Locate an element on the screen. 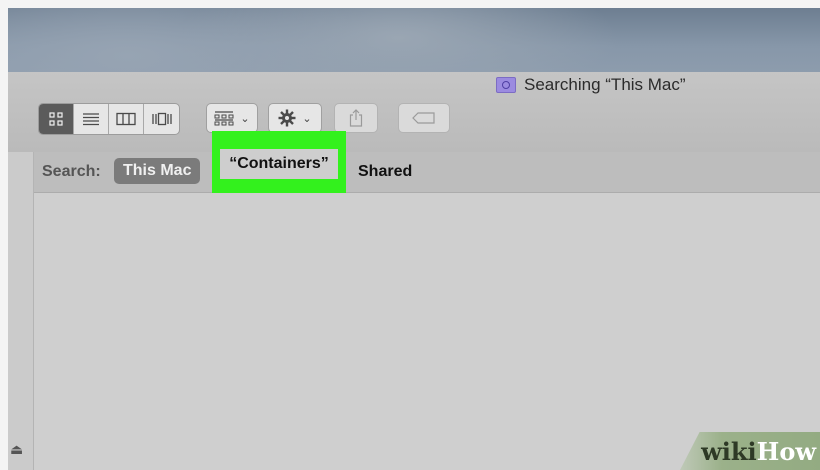  column-view-icon is located at coordinates (126, 119).